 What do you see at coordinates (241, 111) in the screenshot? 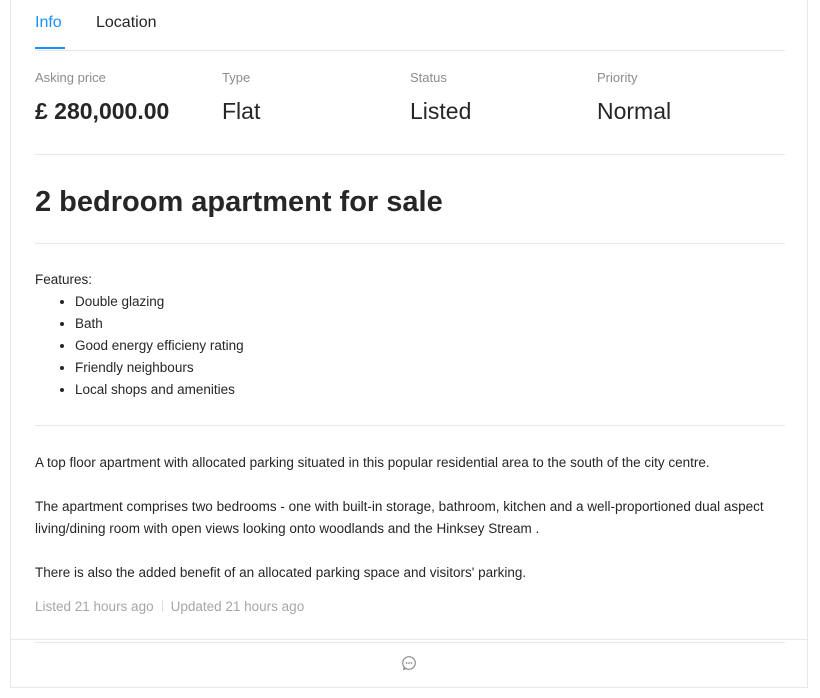
I see `type-value: Flat` at bounding box center [241, 111].